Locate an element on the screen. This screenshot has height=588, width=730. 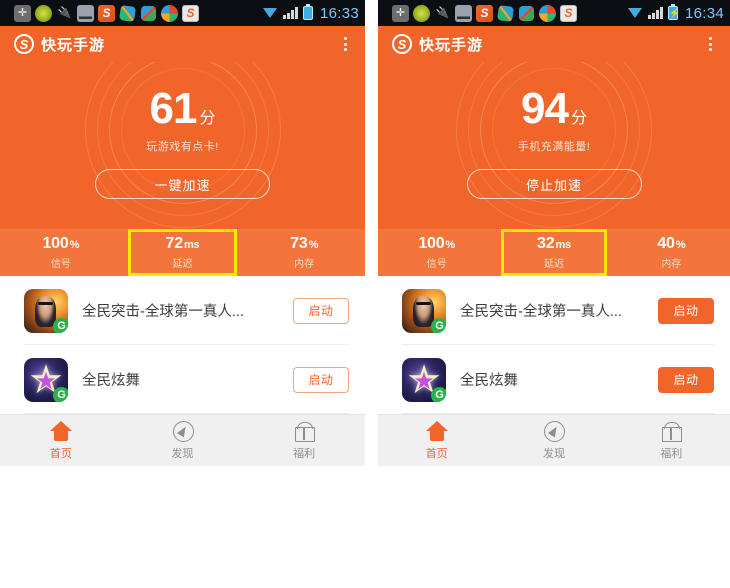
stats-strip: 100% 信号 32ms 延迟 40% 内存 is located at coordinates (554, 252).